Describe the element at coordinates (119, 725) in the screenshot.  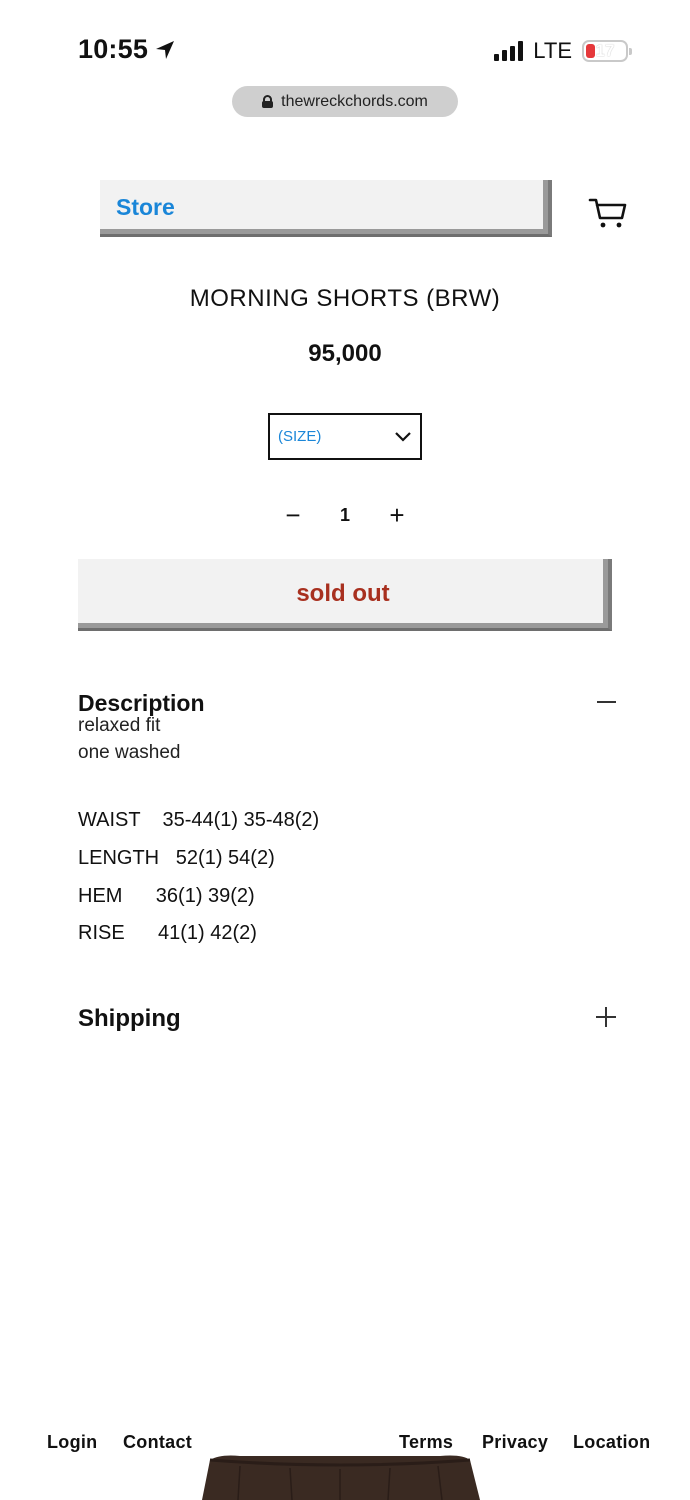
I see `description-line: relaxed fit` at that location.